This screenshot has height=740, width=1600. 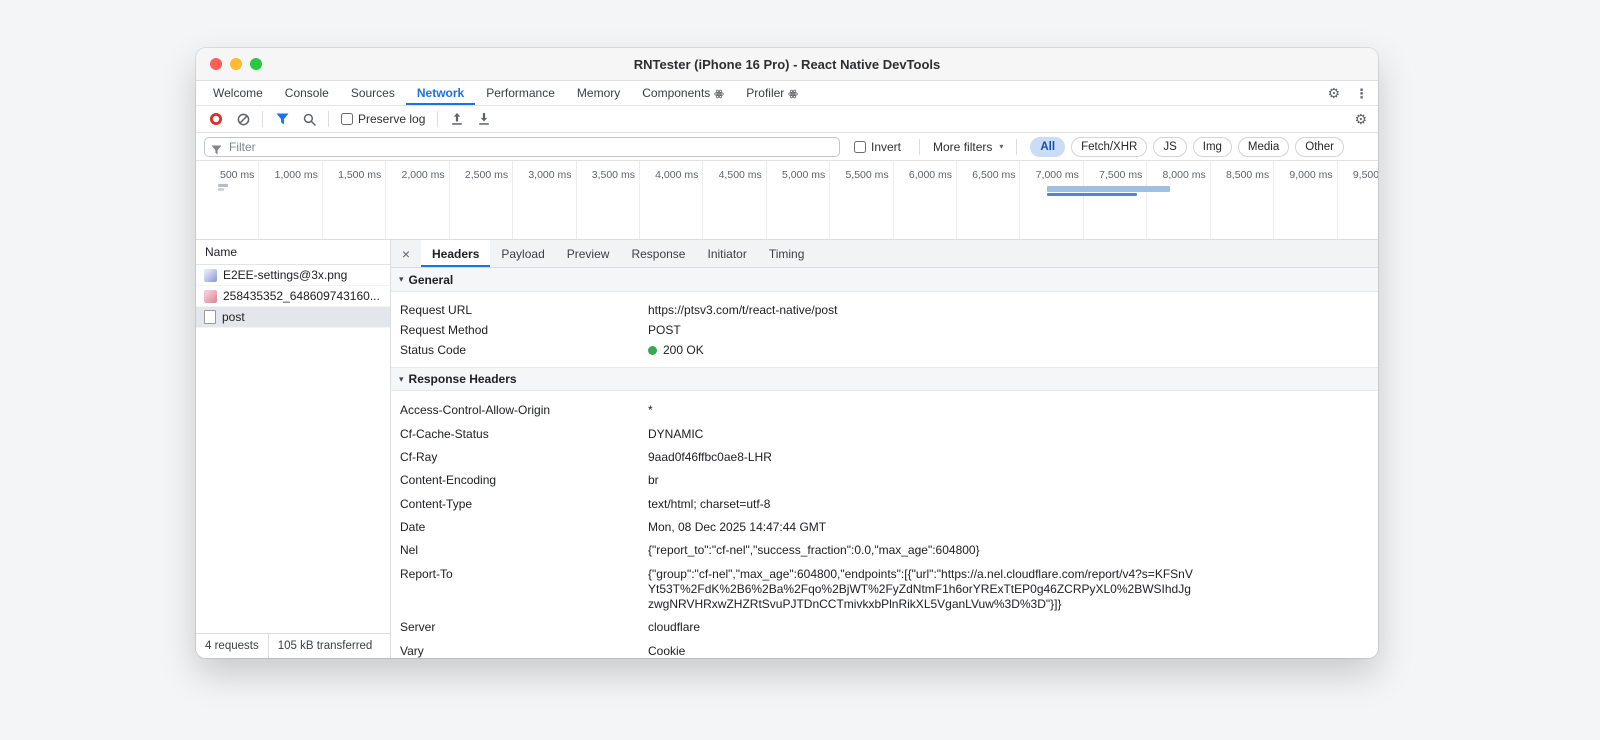 I want to click on filter-pill-js: JS, so click(x=1170, y=146).